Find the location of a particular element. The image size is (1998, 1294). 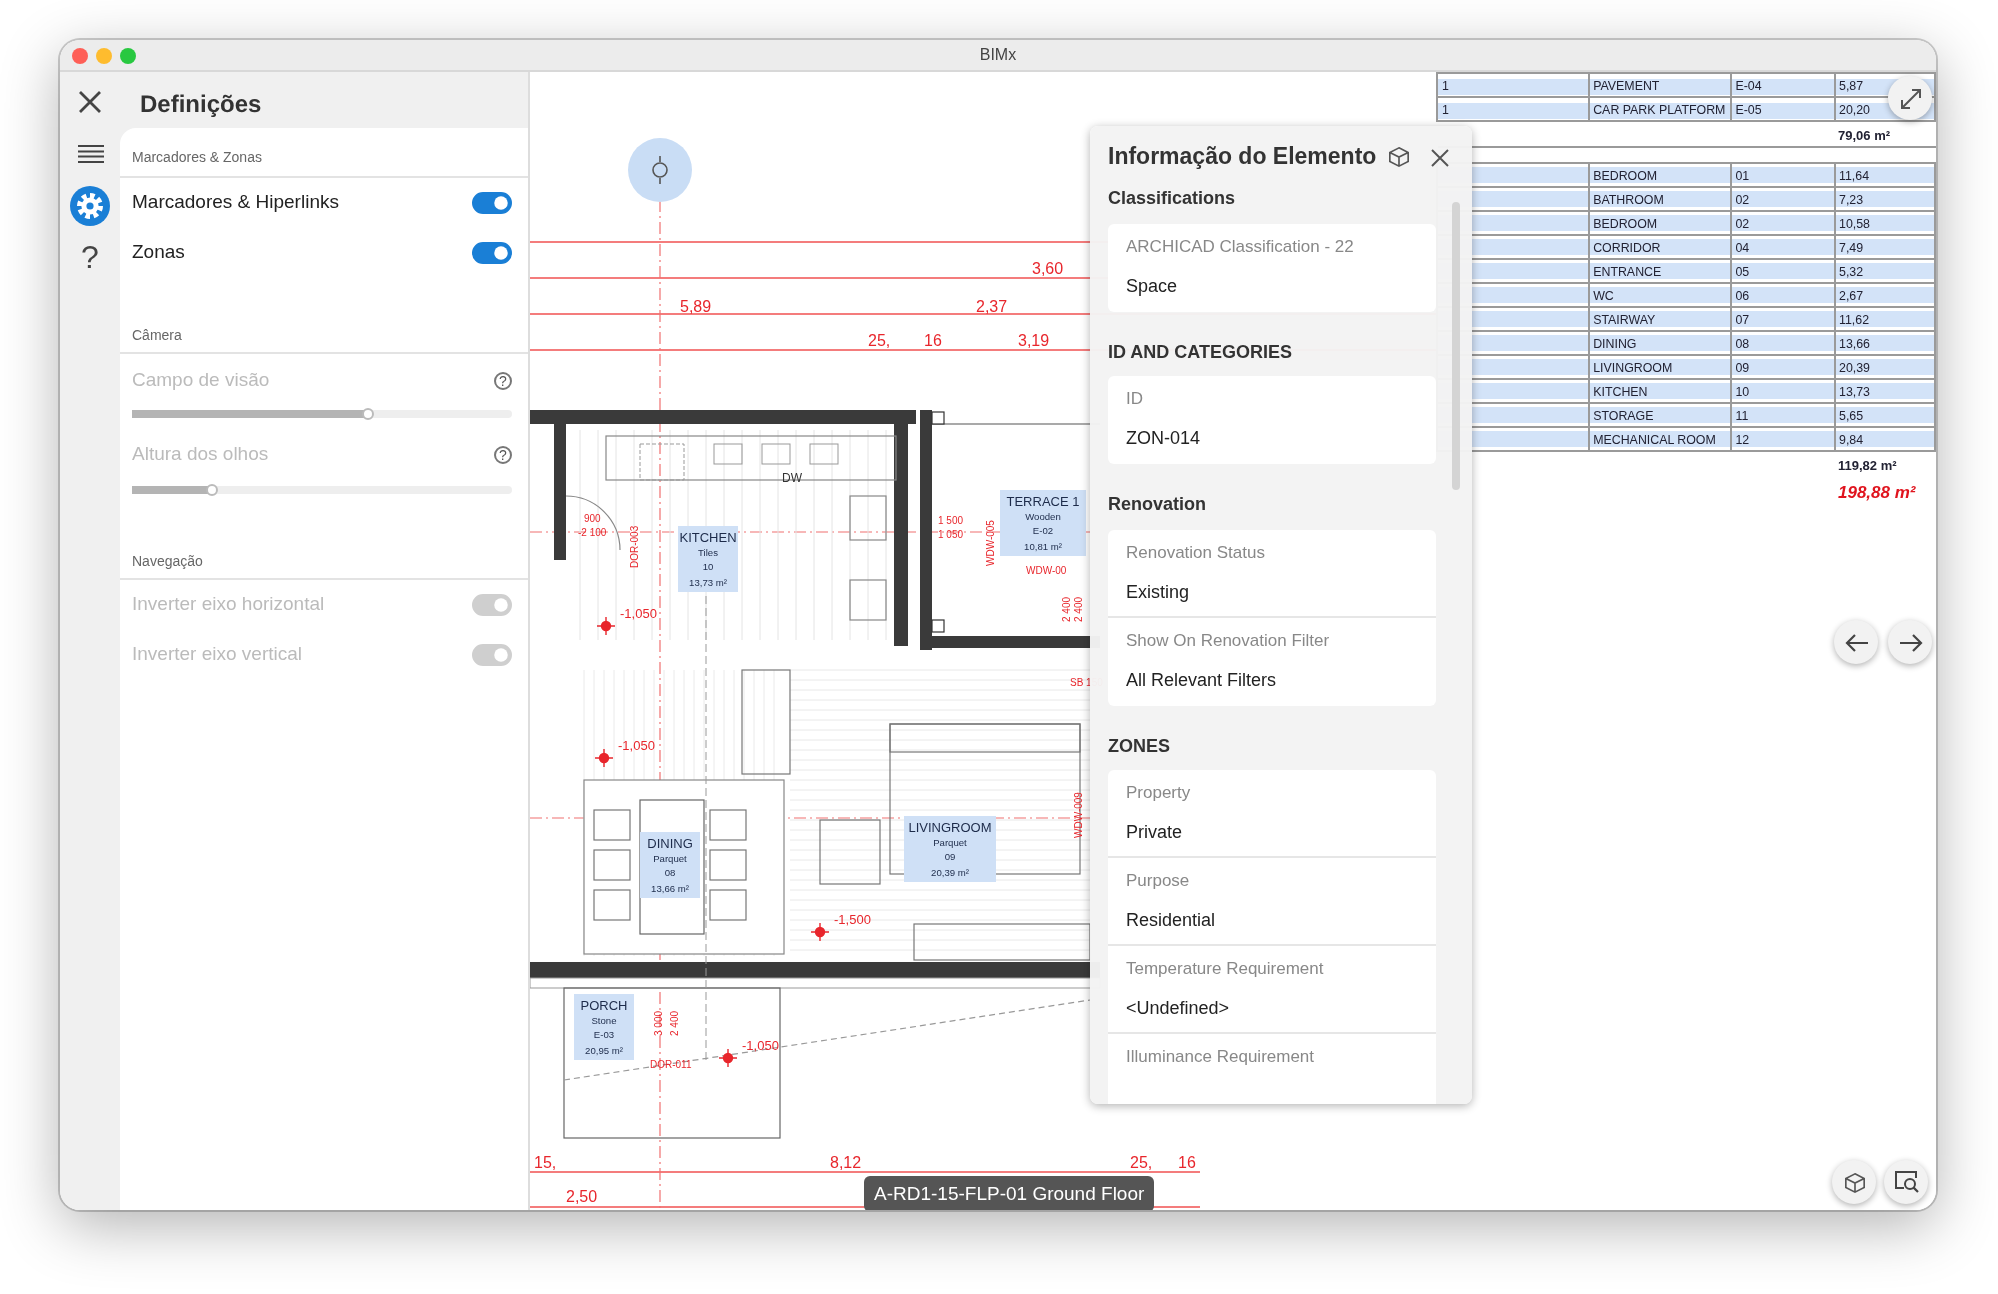

dimension-text: 2,50 is located at coordinates (582, 1197).